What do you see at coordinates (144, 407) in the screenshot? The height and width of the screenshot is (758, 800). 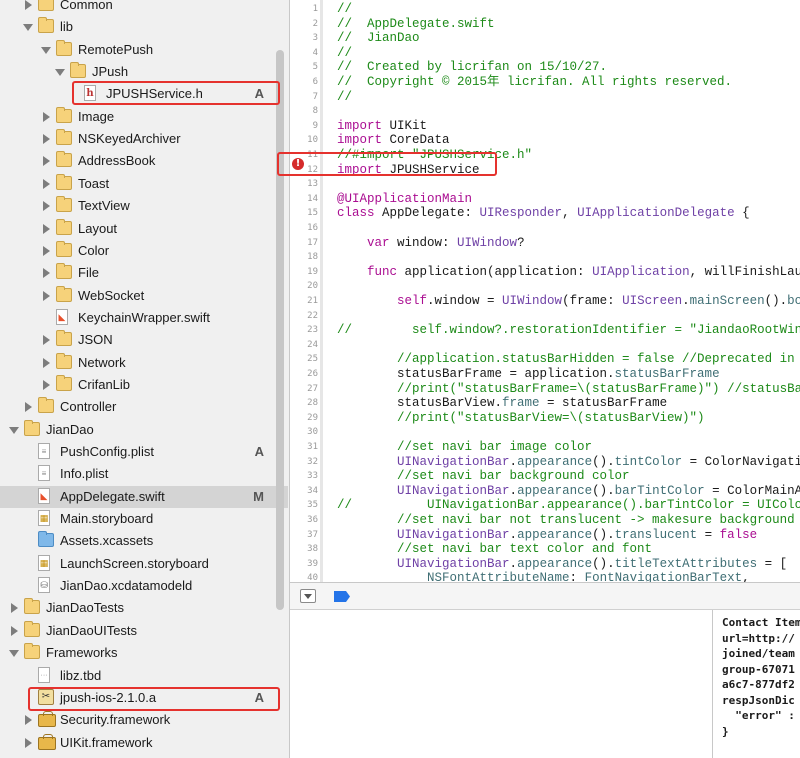 I see `navigator-item: Controller` at bounding box center [144, 407].